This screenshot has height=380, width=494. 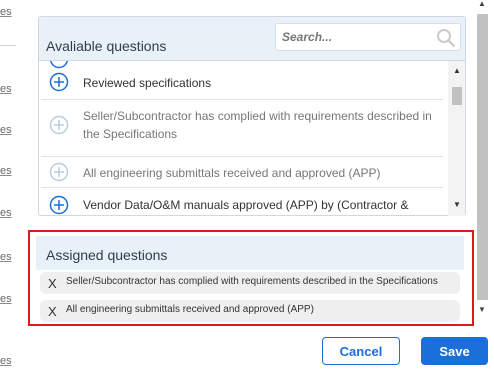 I want to click on background-divider, so click(x=8, y=45).